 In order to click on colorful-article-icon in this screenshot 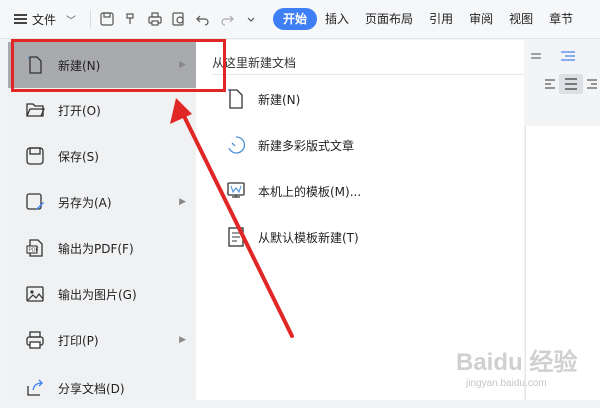, I will do `click(236, 145)`.